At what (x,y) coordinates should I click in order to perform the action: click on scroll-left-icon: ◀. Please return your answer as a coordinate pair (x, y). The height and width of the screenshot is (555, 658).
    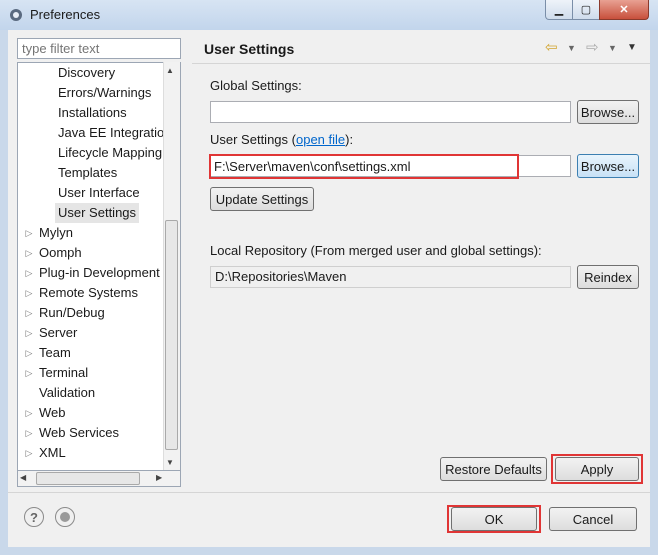
    Looking at the image, I should click on (23, 477).